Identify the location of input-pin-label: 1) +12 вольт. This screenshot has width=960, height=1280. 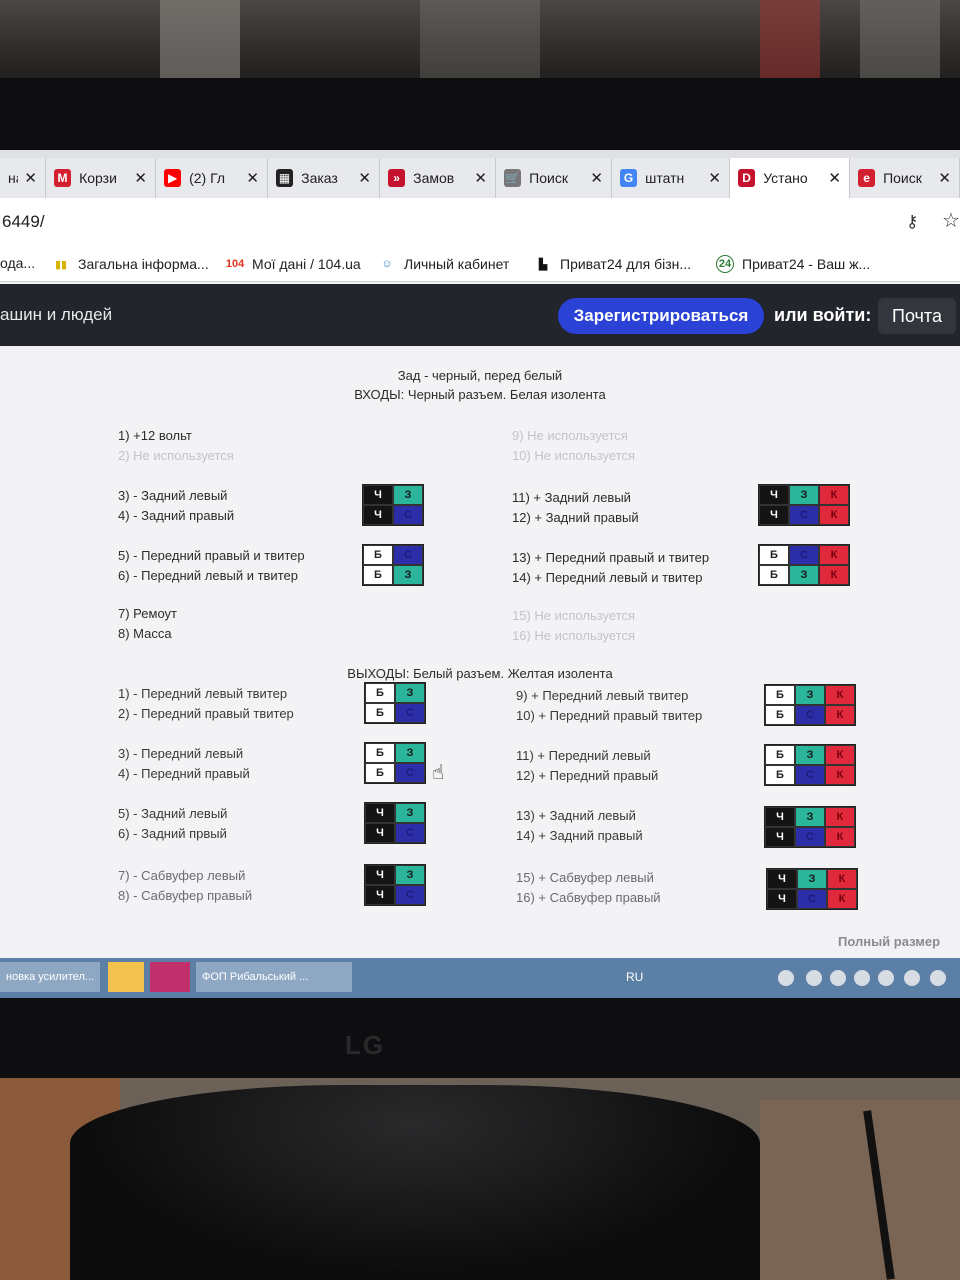
(155, 435).